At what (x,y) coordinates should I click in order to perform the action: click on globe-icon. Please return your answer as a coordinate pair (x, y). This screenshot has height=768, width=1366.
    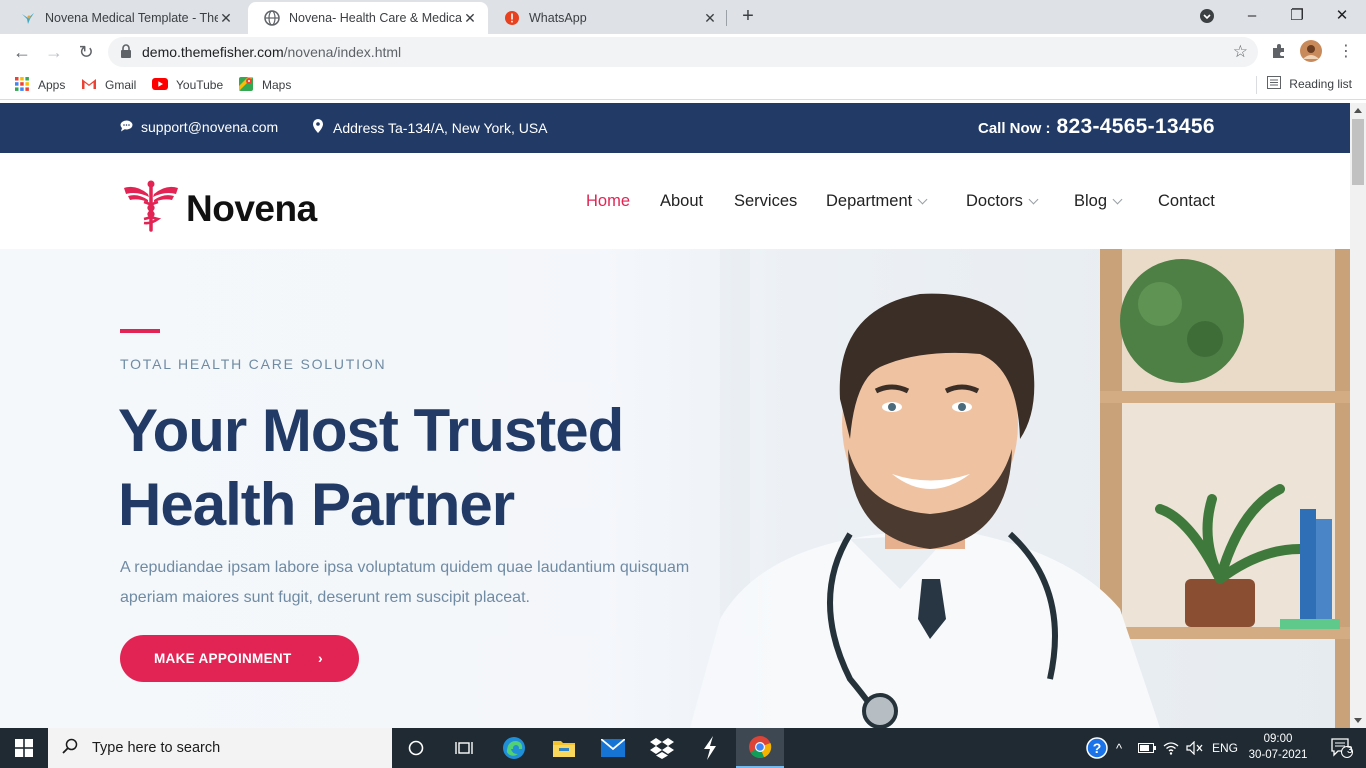
    Looking at the image, I should click on (272, 18).